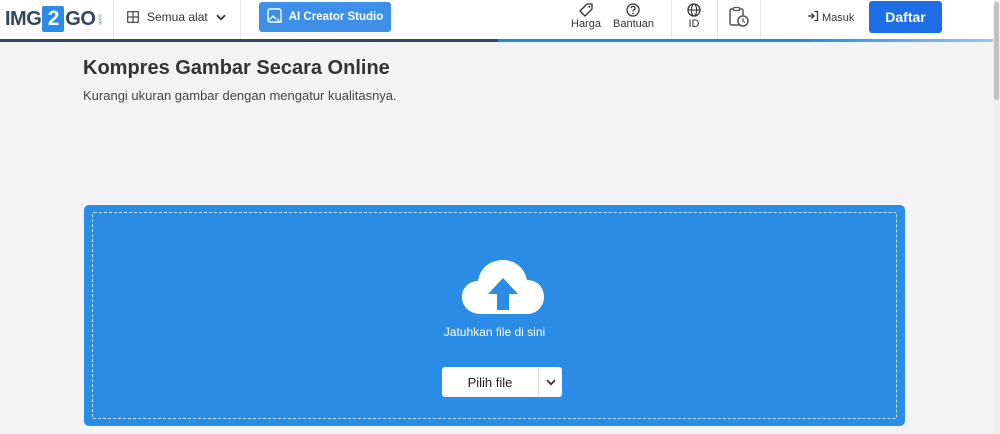 This screenshot has height=434, width=1000. What do you see at coordinates (739, 17) in the screenshot?
I see `clipboard-clock-icon` at bounding box center [739, 17].